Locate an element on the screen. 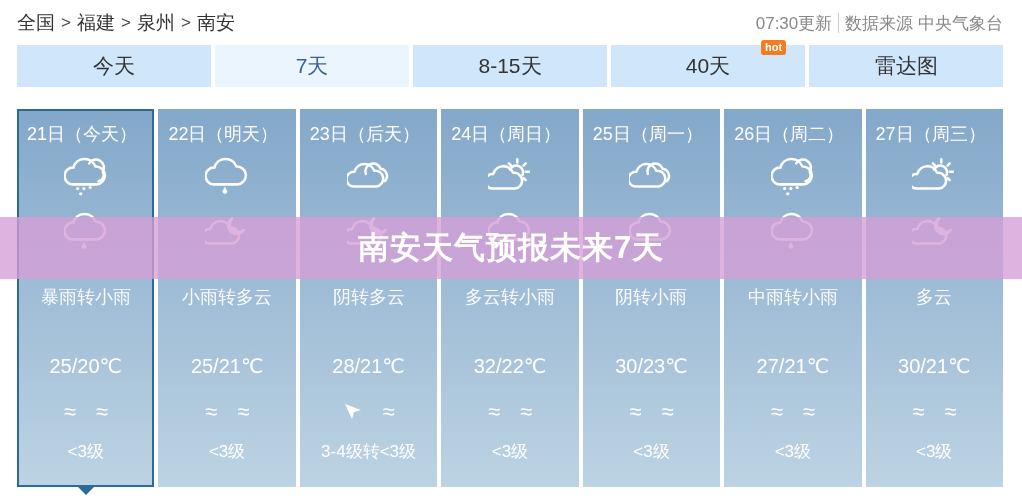 This screenshot has width=1022, height=500. breadcrumb-link: 福建 is located at coordinates (95, 23).